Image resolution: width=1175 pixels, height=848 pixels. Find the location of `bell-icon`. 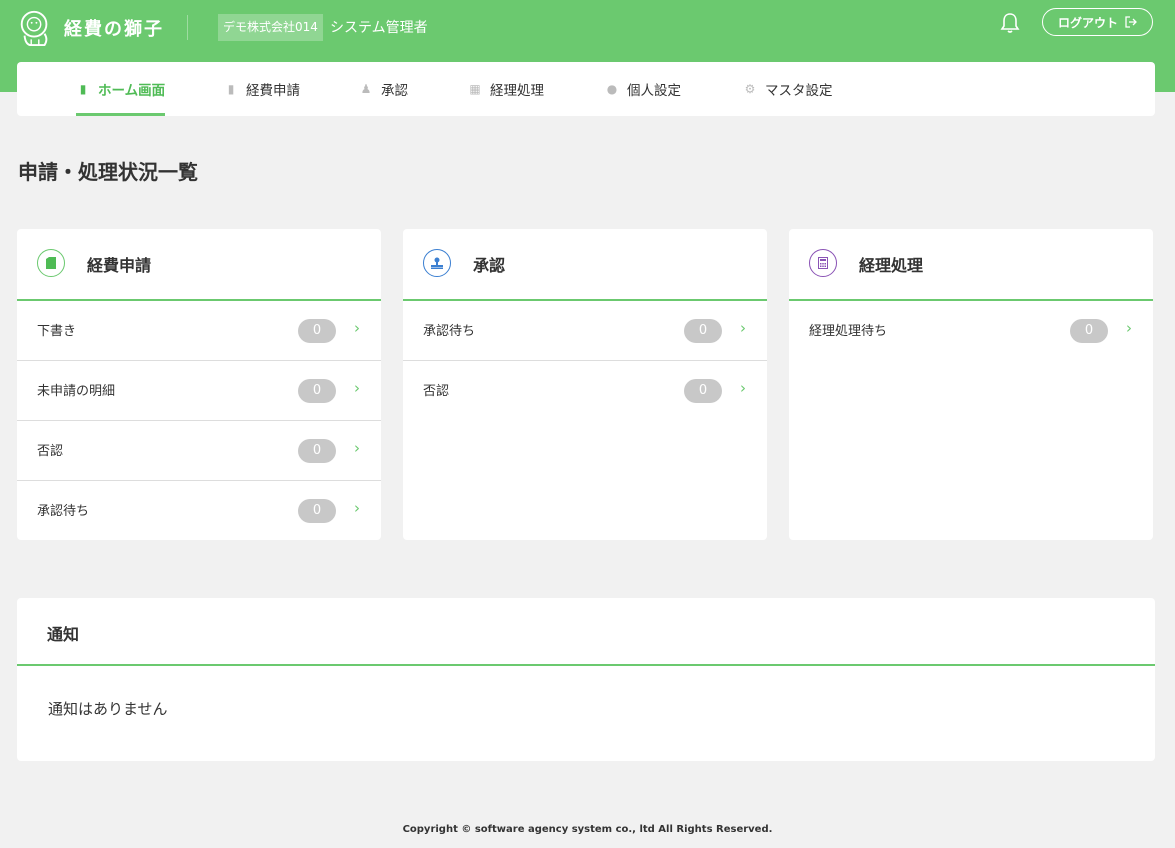

bell-icon is located at coordinates (1010, 23).